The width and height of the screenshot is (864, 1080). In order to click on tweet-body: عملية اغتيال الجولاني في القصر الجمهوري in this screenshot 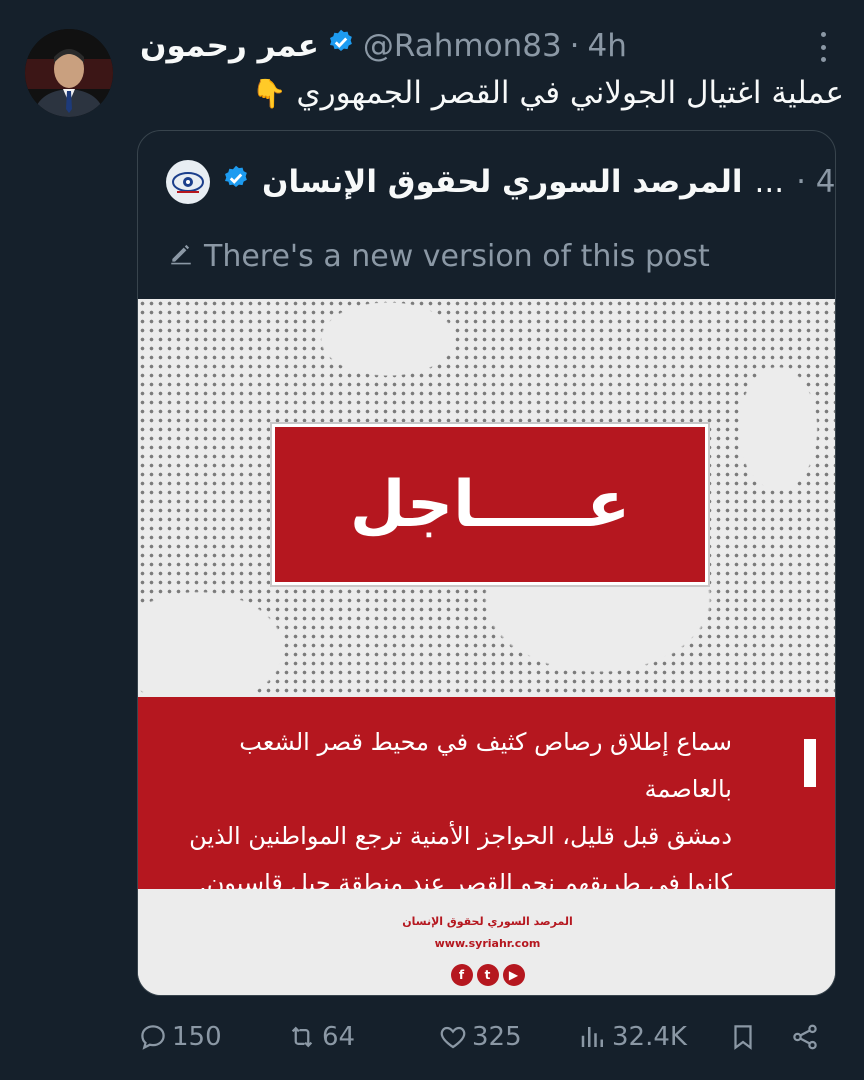, I will do `click(570, 93)`.